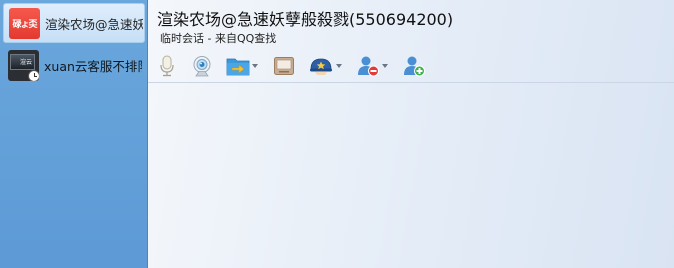 Image resolution: width=674 pixels, height=268 pixels. I want to click on send-file-button, so click(238, 66).